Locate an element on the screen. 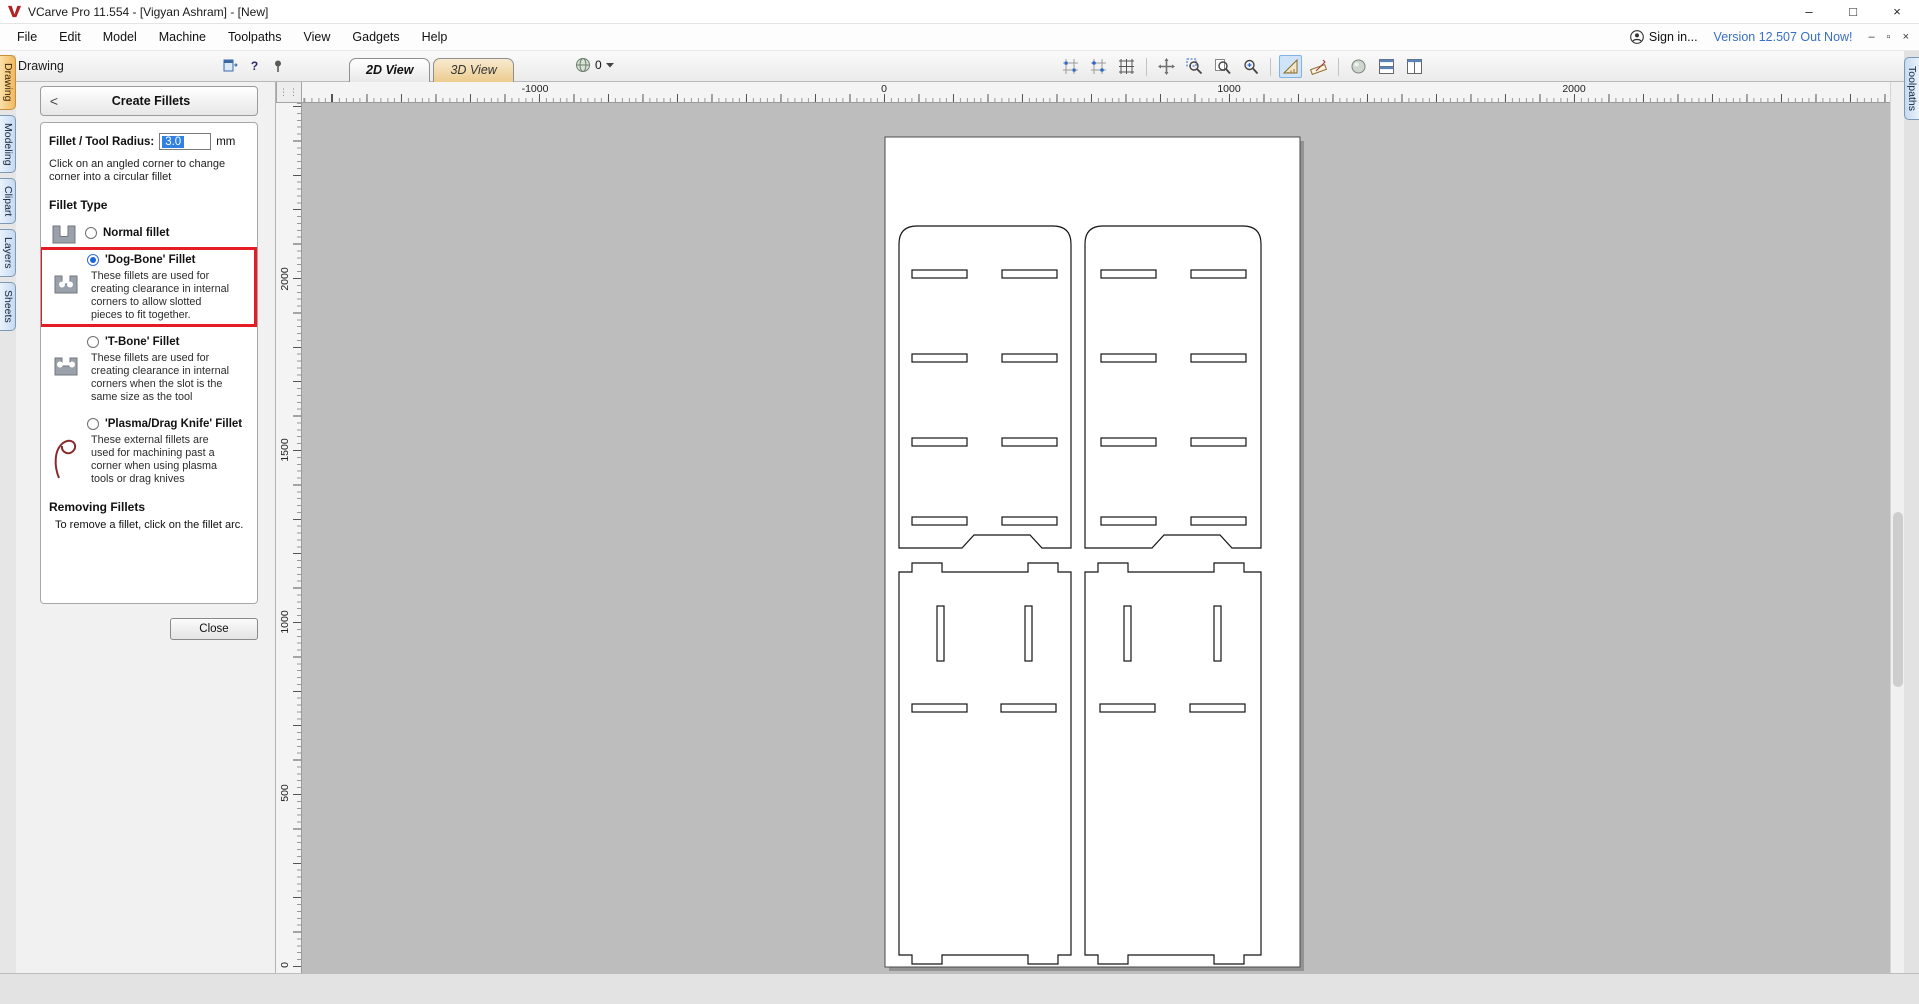  user-icon is located at coordinates (1637, 37).